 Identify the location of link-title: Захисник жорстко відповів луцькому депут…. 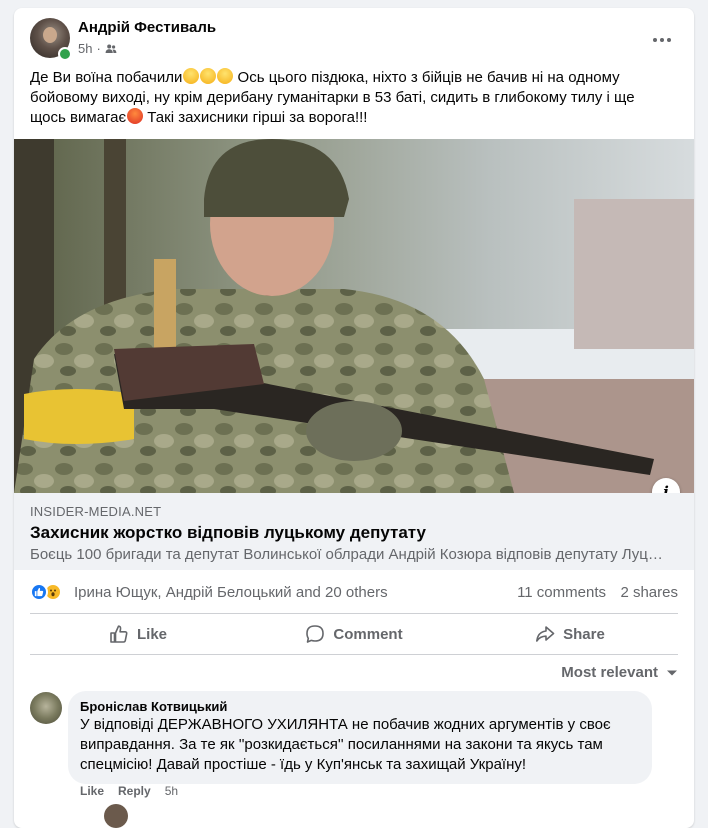
(228, 533).